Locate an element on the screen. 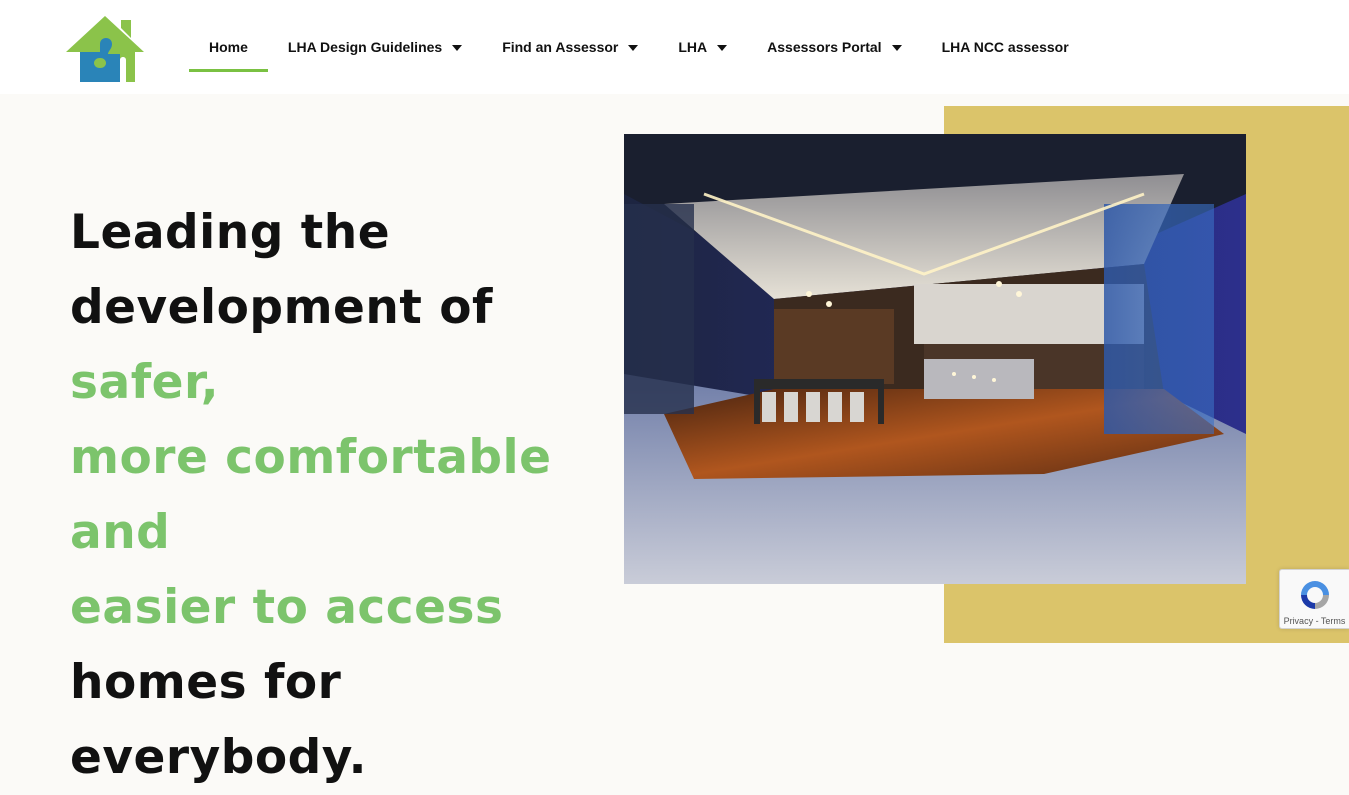 The image size is (1349, 795). privacy-link: Privacy is located at coordinates (1299, 621).